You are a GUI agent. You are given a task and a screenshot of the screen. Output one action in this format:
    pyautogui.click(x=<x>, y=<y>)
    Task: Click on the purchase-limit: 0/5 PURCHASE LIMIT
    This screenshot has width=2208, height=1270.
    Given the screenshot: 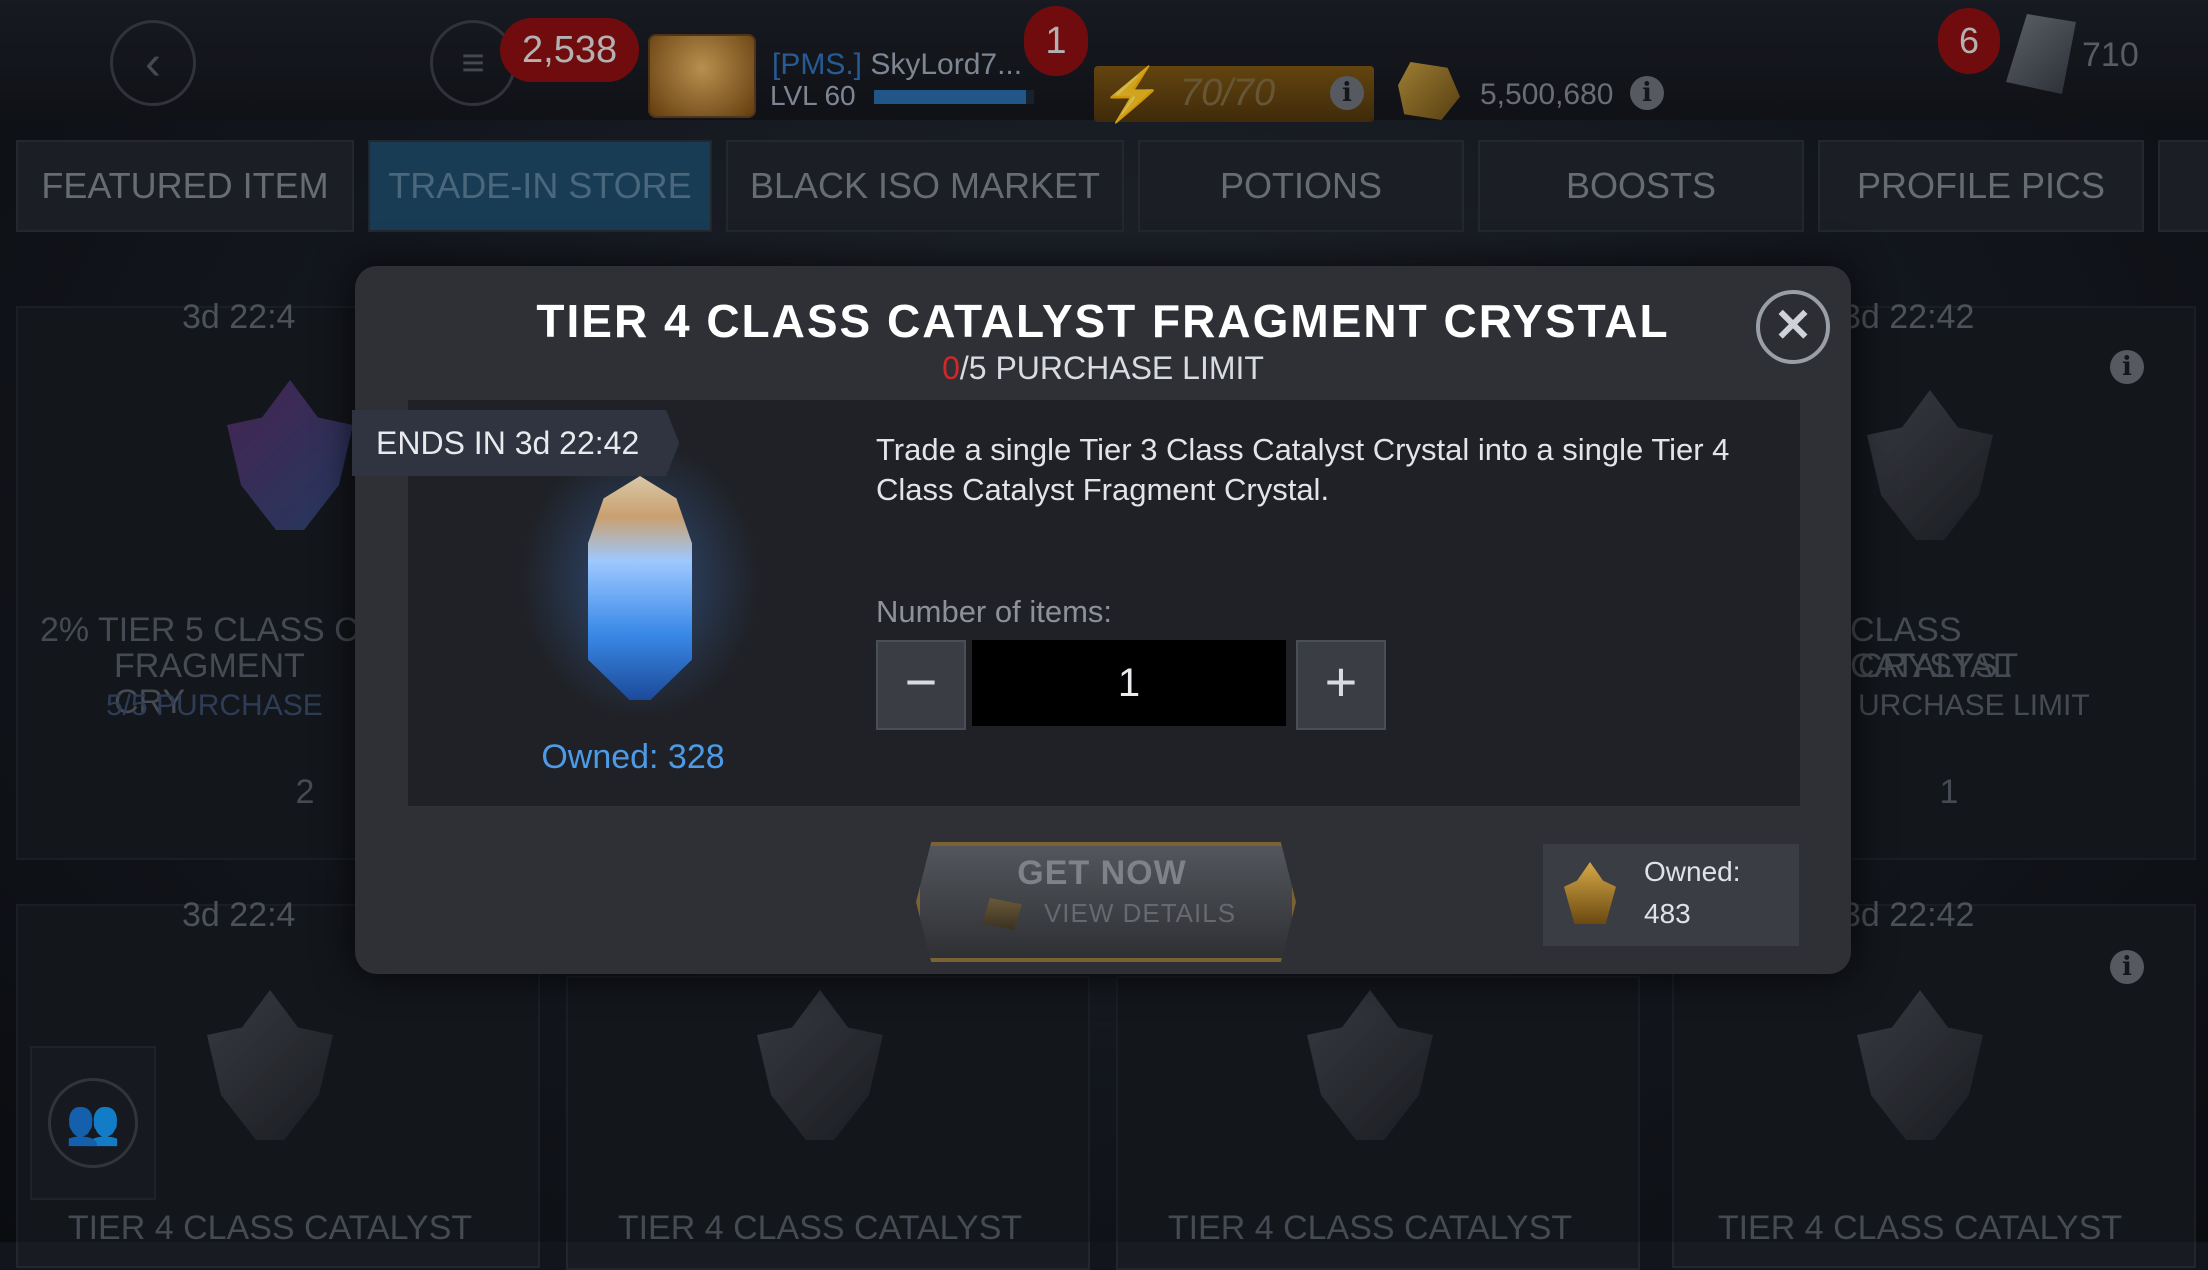 What is the action you would take?
    pyautogui.click(x=1103, y=368)
    